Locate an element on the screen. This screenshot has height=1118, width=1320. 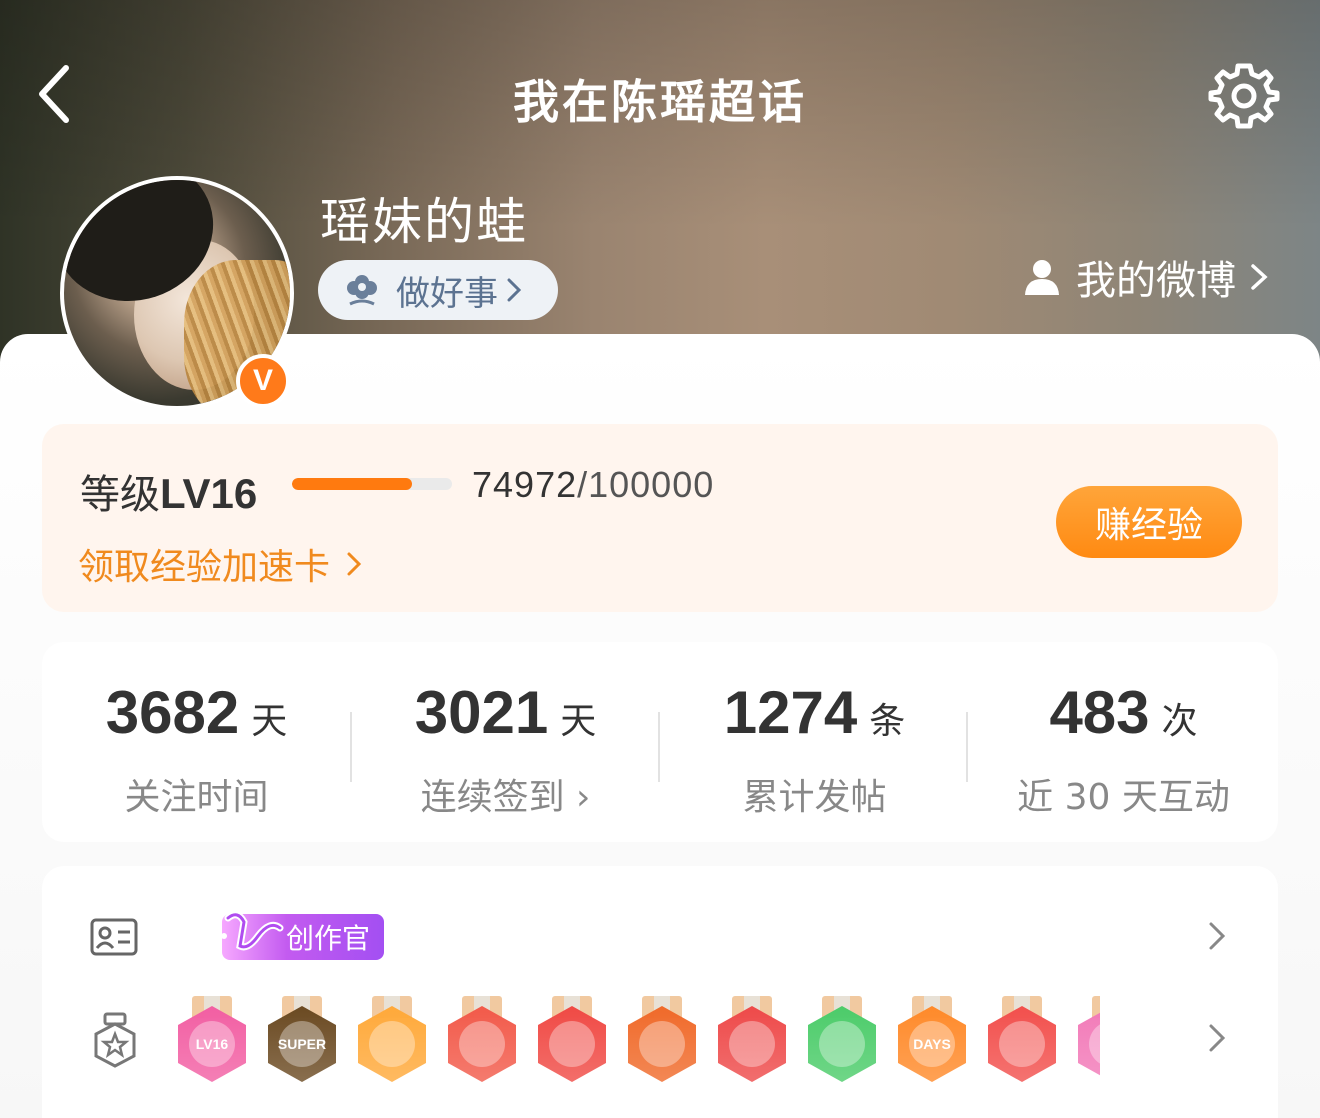
creator-tag: 创作官 is located at coordinates (302, 935).